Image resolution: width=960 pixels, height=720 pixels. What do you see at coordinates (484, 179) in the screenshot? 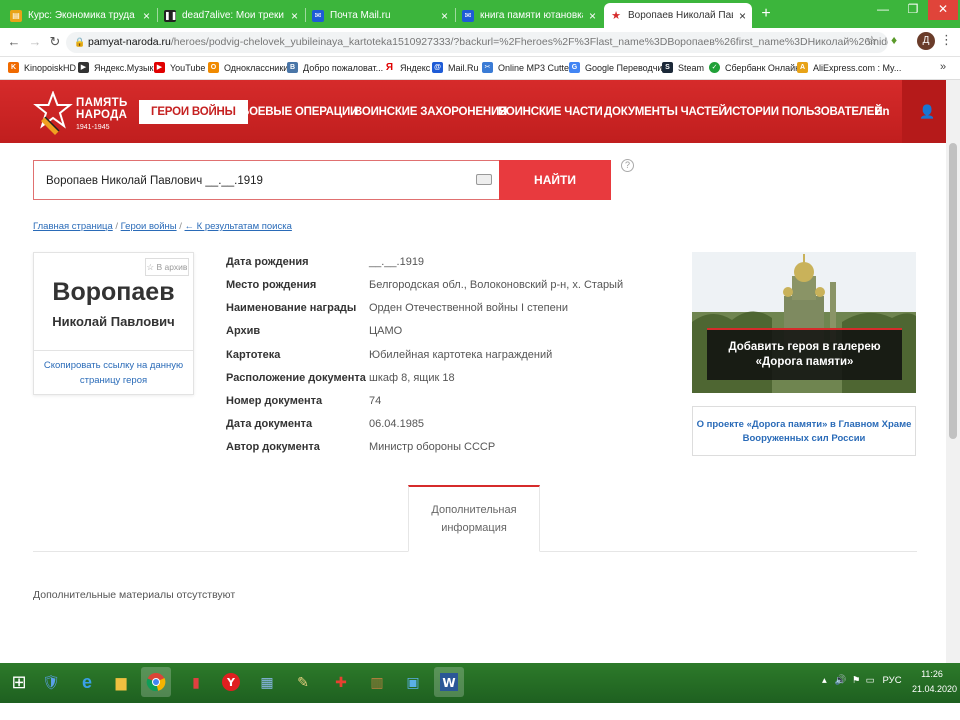
I see `keyboard-icon` at bounding box center [484, 179].